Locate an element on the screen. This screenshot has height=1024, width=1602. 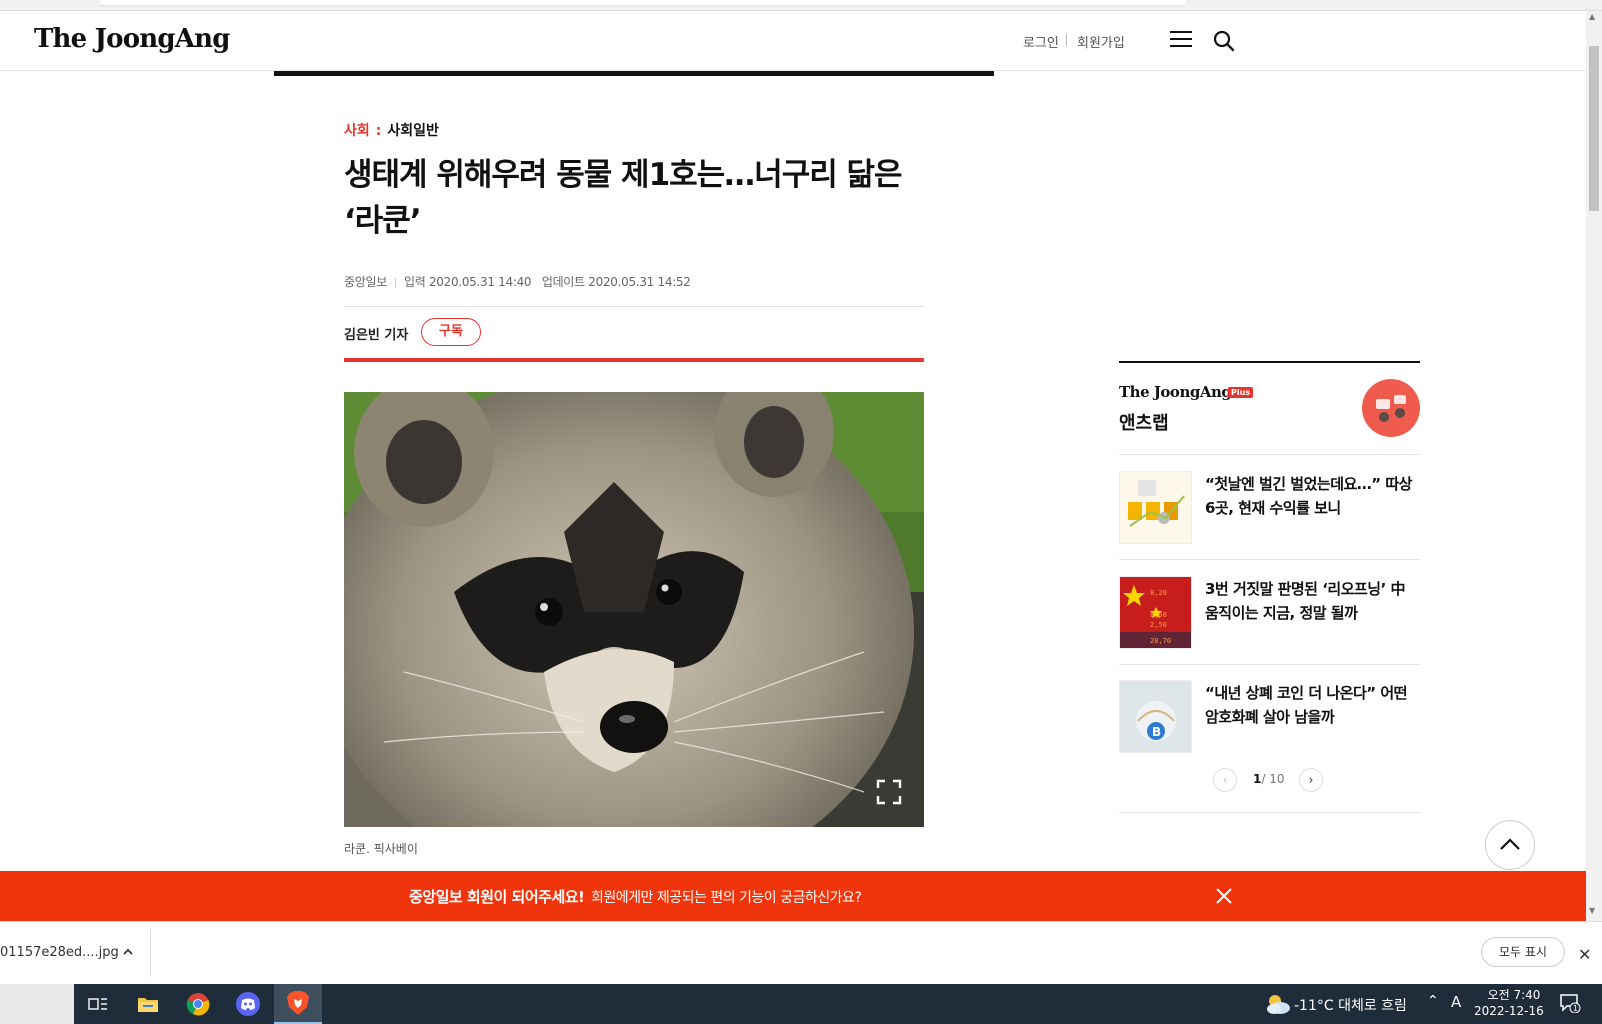
weather-status: -11°C 대체로 흐림 is located at coordinates (1350, 1005).